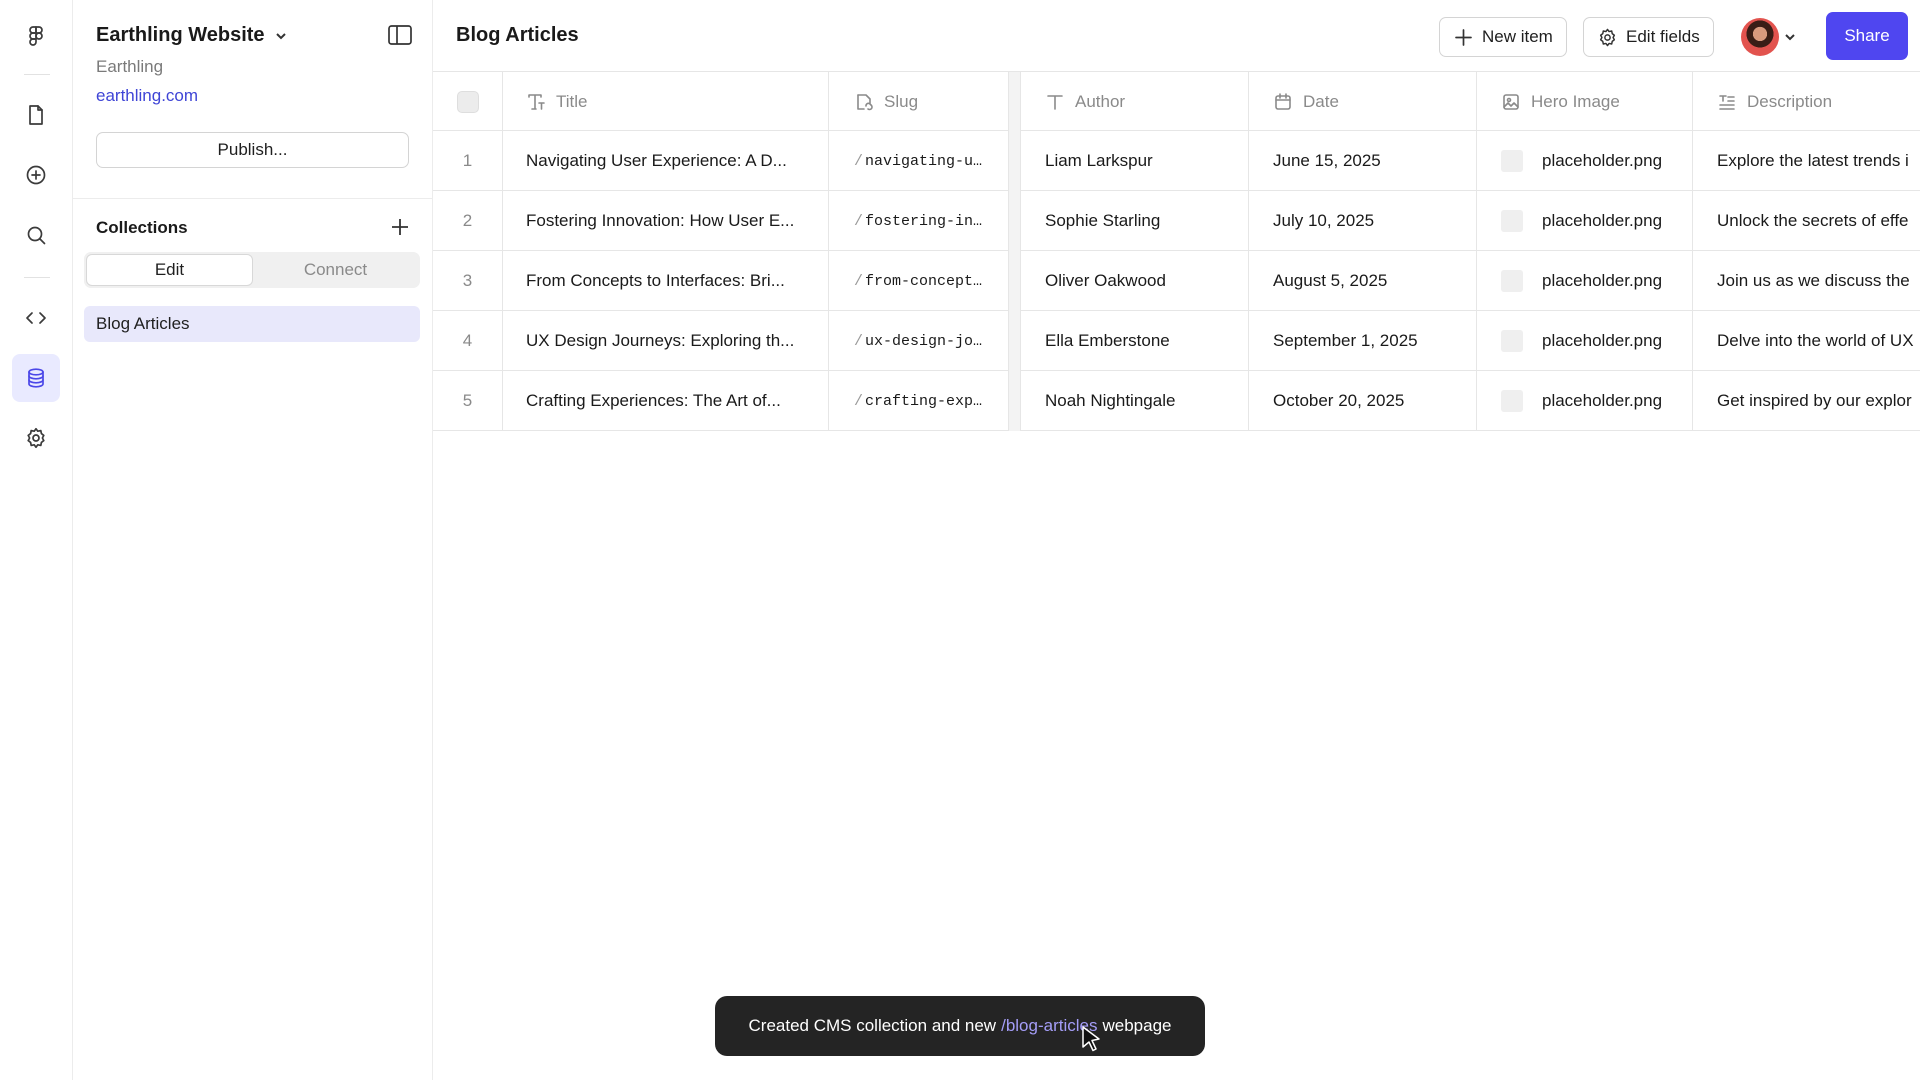 Image resolution: width=1920 pixels, height=1080 pixels. I want to click on date-cell: July 10, 2025, so click(1363, 221).